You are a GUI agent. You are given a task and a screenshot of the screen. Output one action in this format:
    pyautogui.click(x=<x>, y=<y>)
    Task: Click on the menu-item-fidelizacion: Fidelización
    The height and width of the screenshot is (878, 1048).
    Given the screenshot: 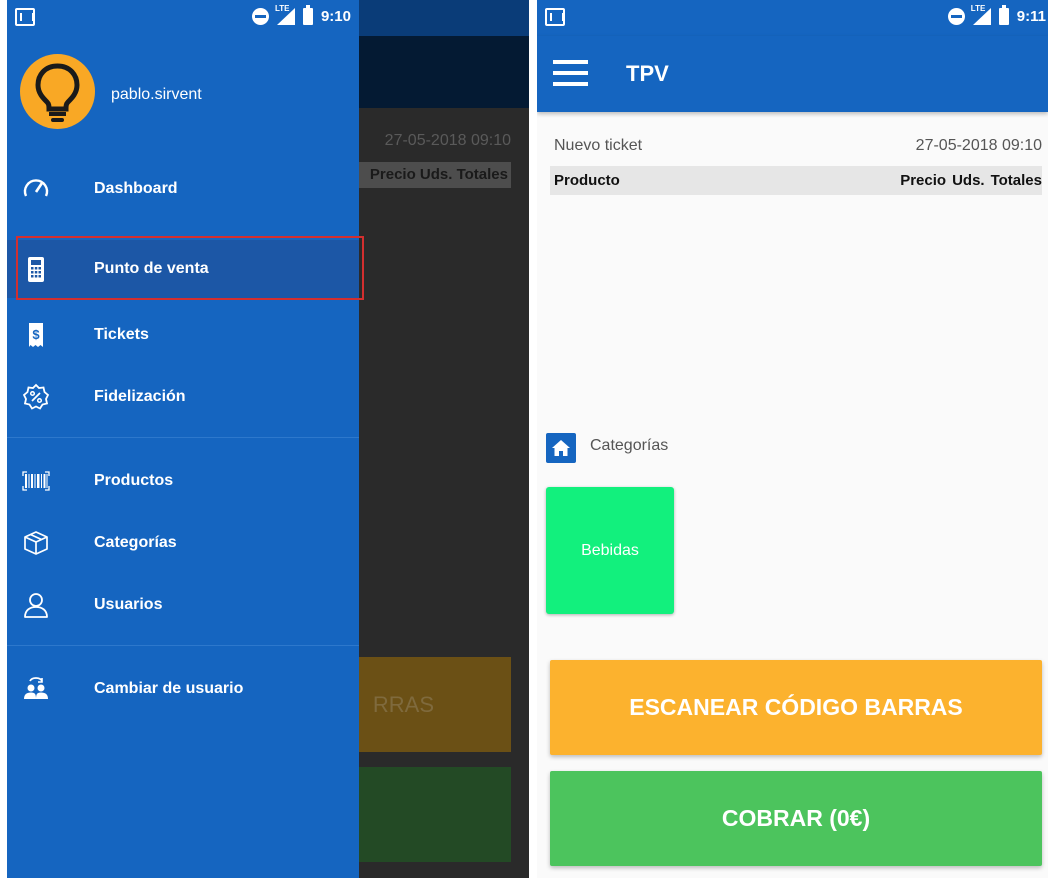 What is the action you would take?
    pyautogui.click(x=183, y=397)
    